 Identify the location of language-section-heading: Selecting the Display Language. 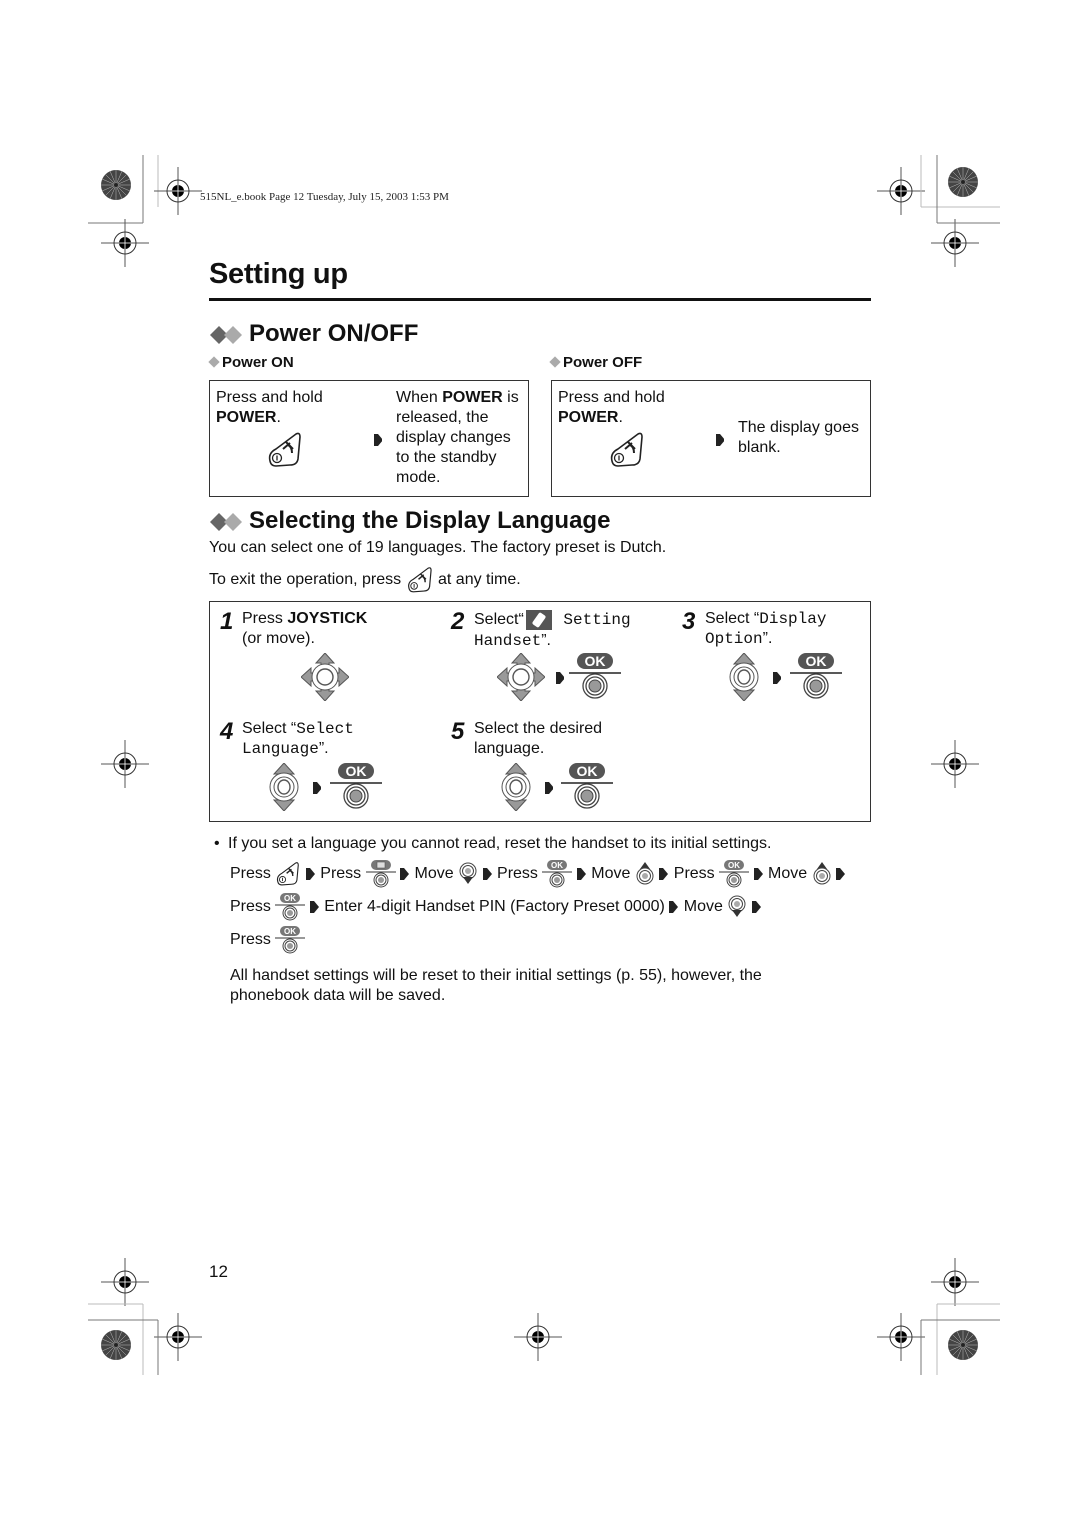
(409, 521).